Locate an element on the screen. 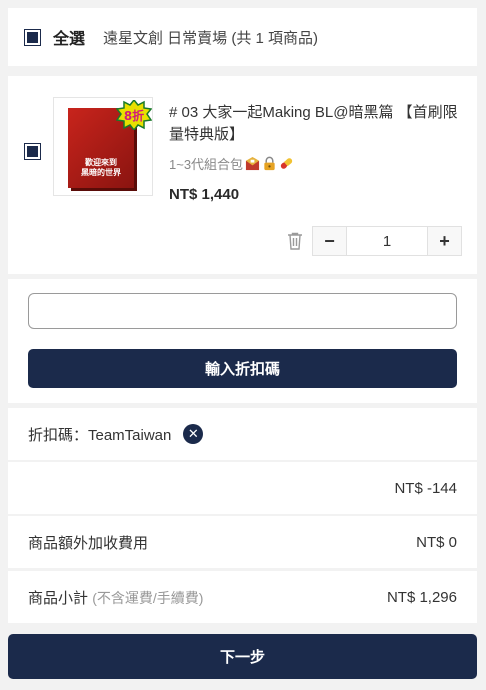 This screenshot has width=486, height=690. extra-fee-value: NT$ 0 is located at coordinates (436, 542).